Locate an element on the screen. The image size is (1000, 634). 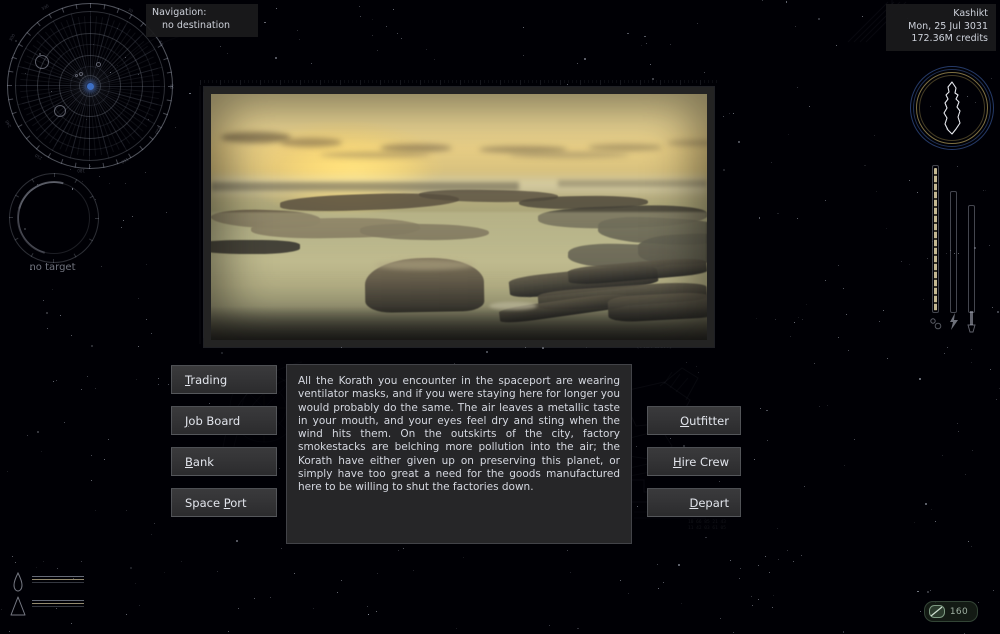
shields-bar-icon is located at coordinates (935, 239).